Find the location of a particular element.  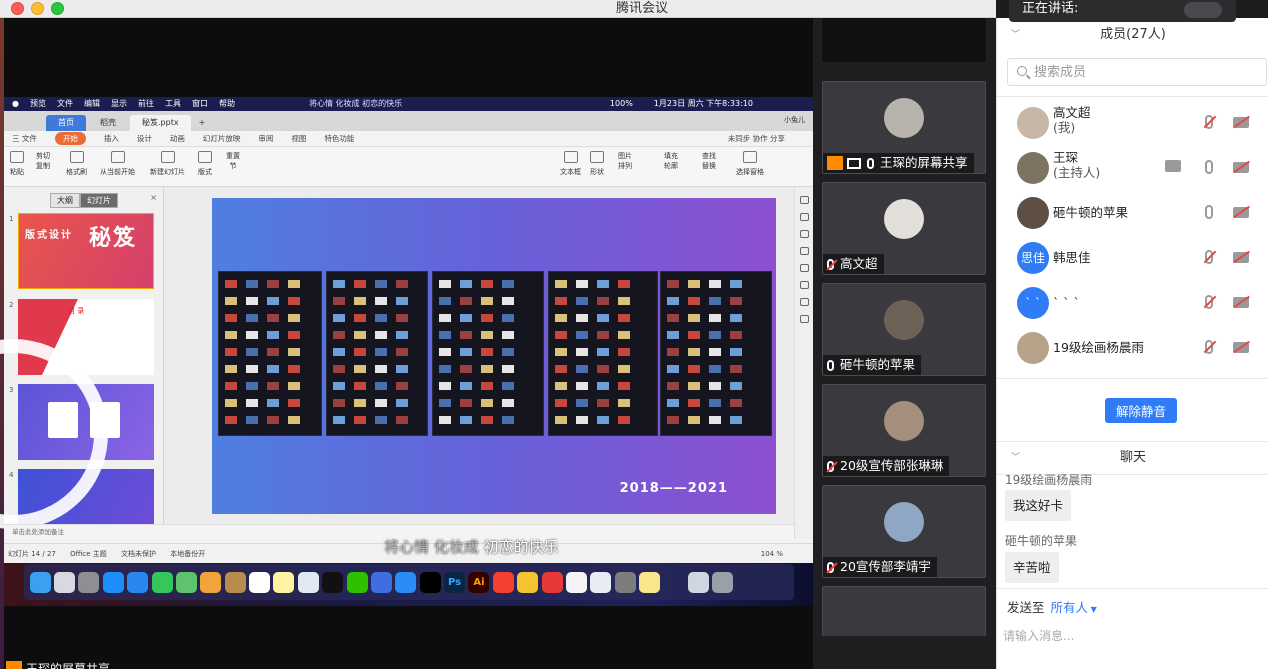

member-search is located at coordinates (1137, 72).